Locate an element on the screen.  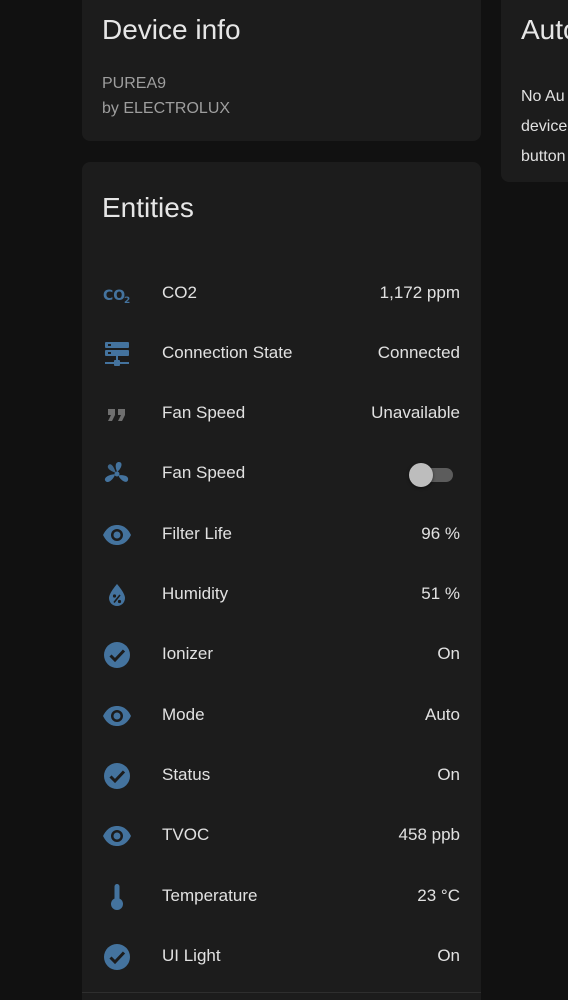
water-percent-icon is located at coordinates (117, 595).